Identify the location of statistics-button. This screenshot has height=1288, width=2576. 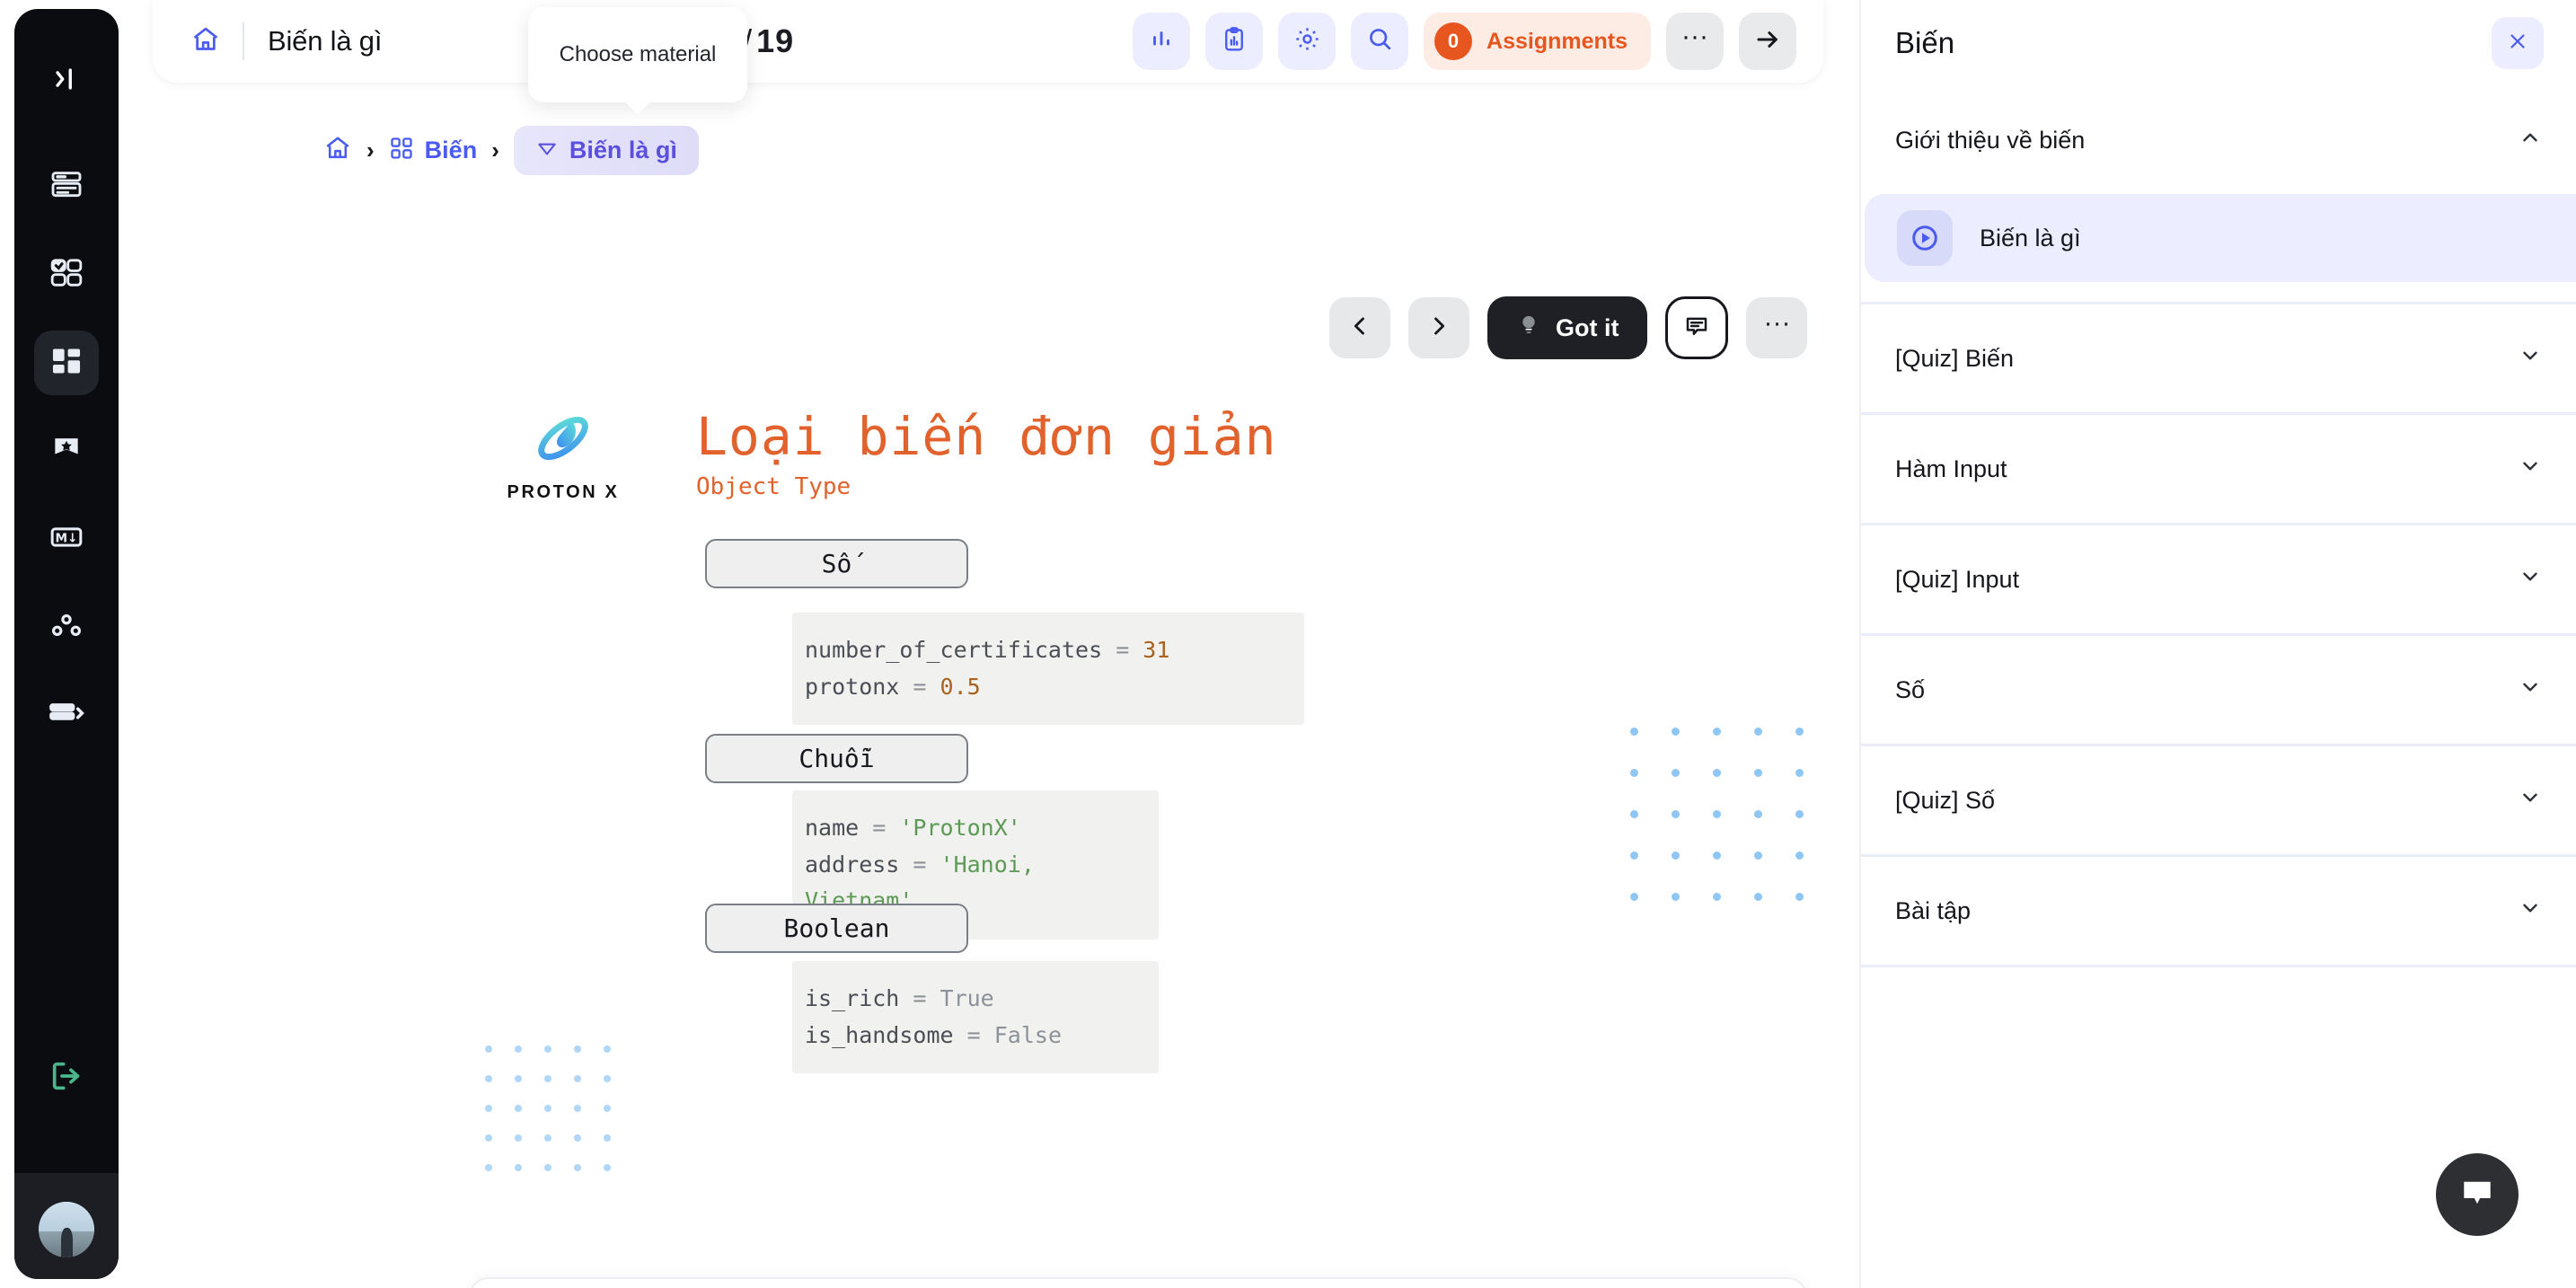
(1162, 41).